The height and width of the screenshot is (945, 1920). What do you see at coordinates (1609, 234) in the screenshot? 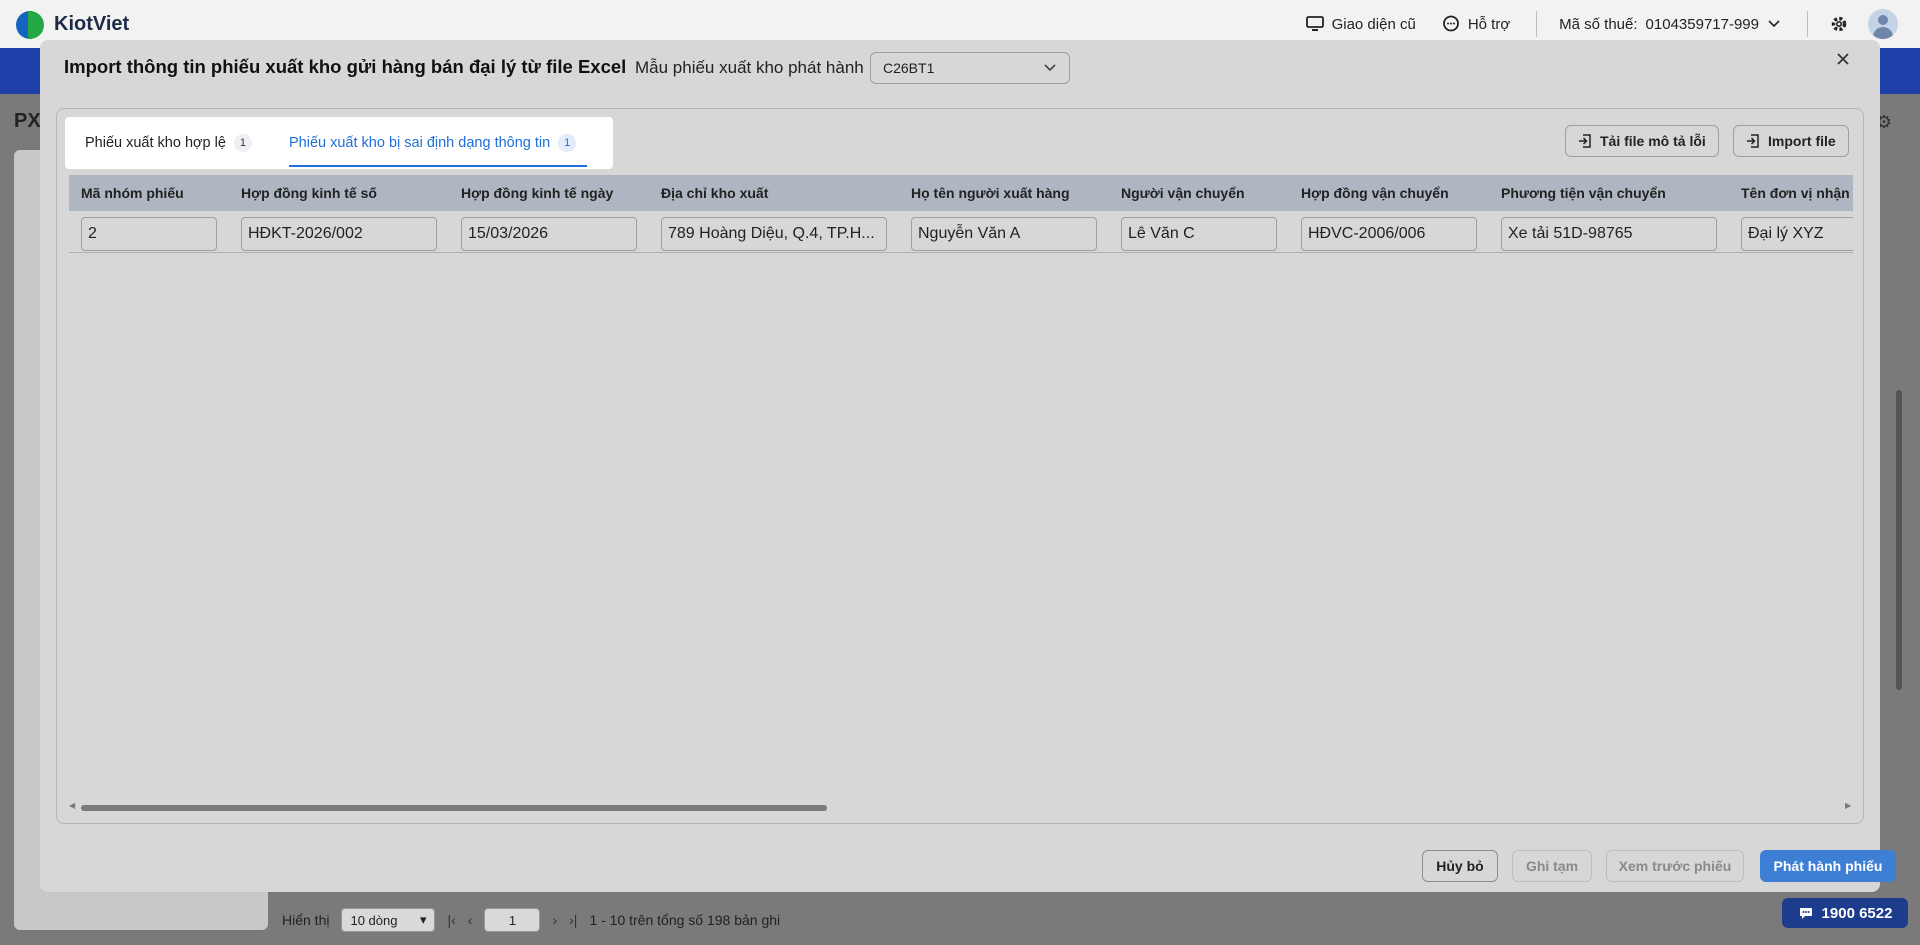
I see `vehicle-field: Xe tải 51D-98765` at bounding box center [1609, 234].